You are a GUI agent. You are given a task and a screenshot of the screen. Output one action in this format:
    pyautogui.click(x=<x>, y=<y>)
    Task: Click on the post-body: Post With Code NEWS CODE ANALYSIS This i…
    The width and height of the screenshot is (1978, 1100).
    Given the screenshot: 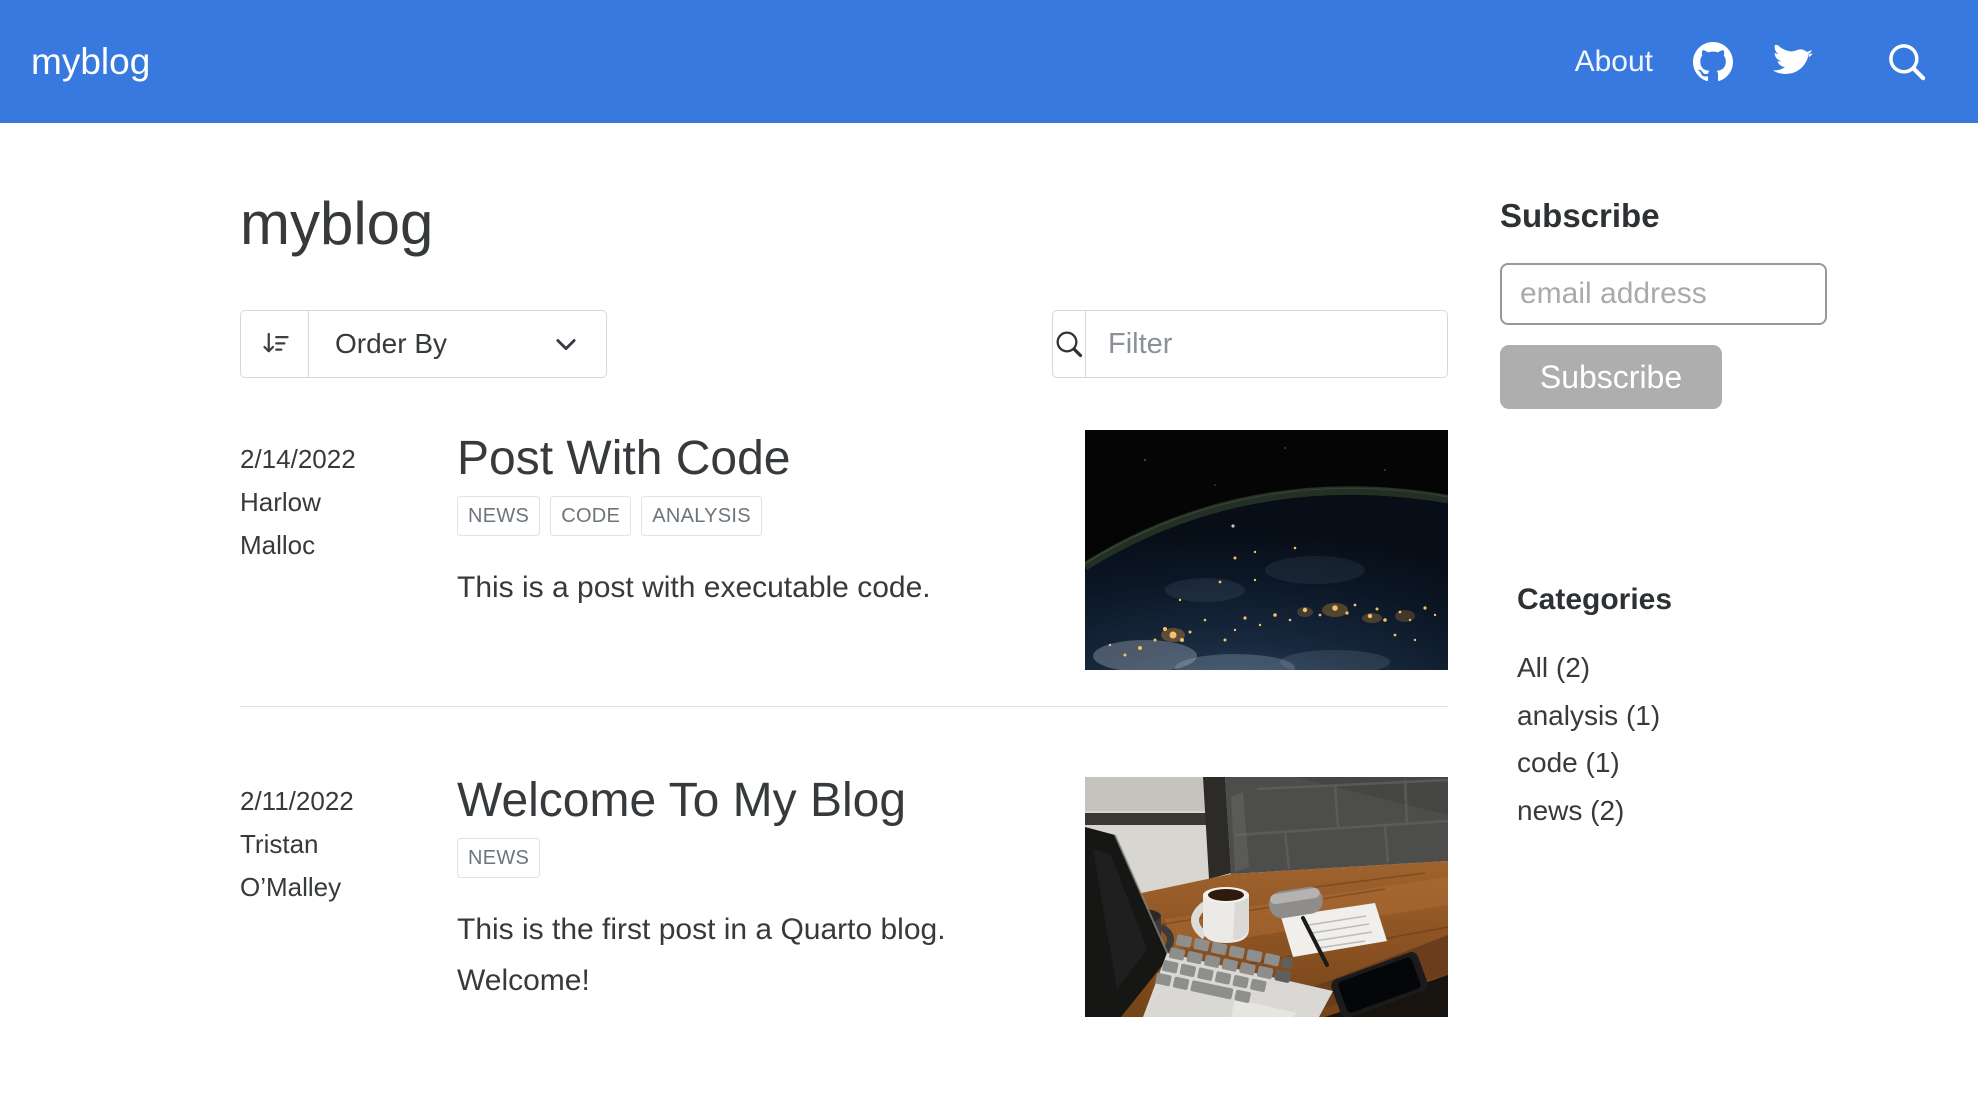 What is the action you would take?
    pyautogui.click(x=771, y=550)
    